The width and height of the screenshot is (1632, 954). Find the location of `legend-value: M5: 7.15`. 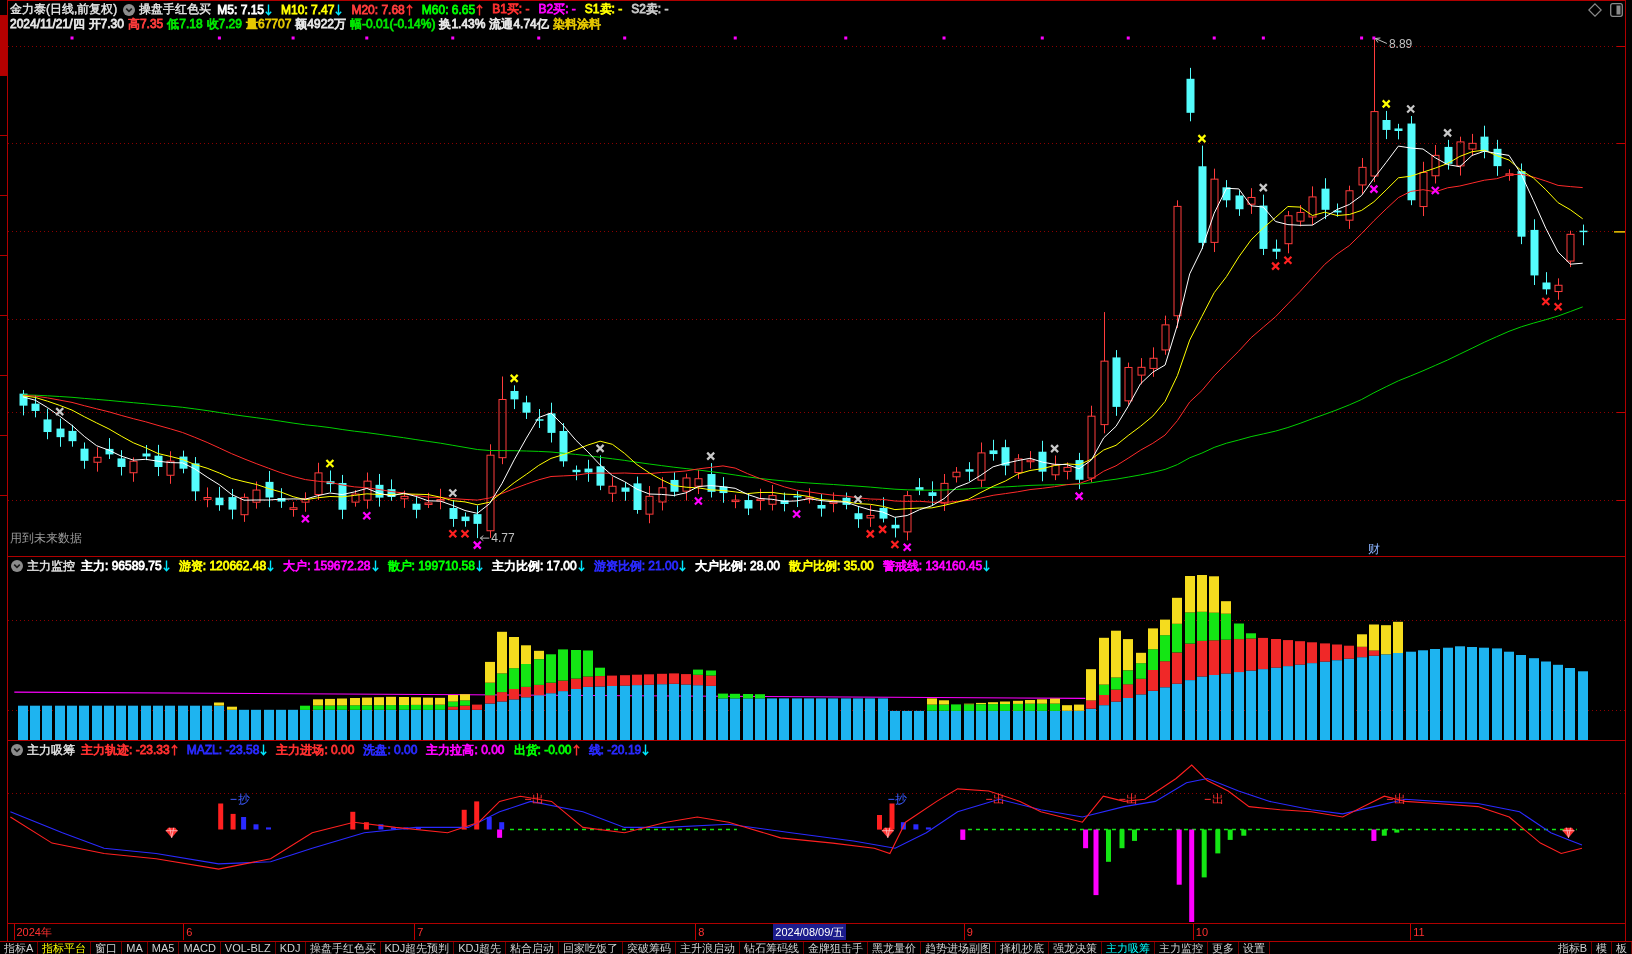

legend-value: M5: 7.15 is located at coordinates (241, 9).